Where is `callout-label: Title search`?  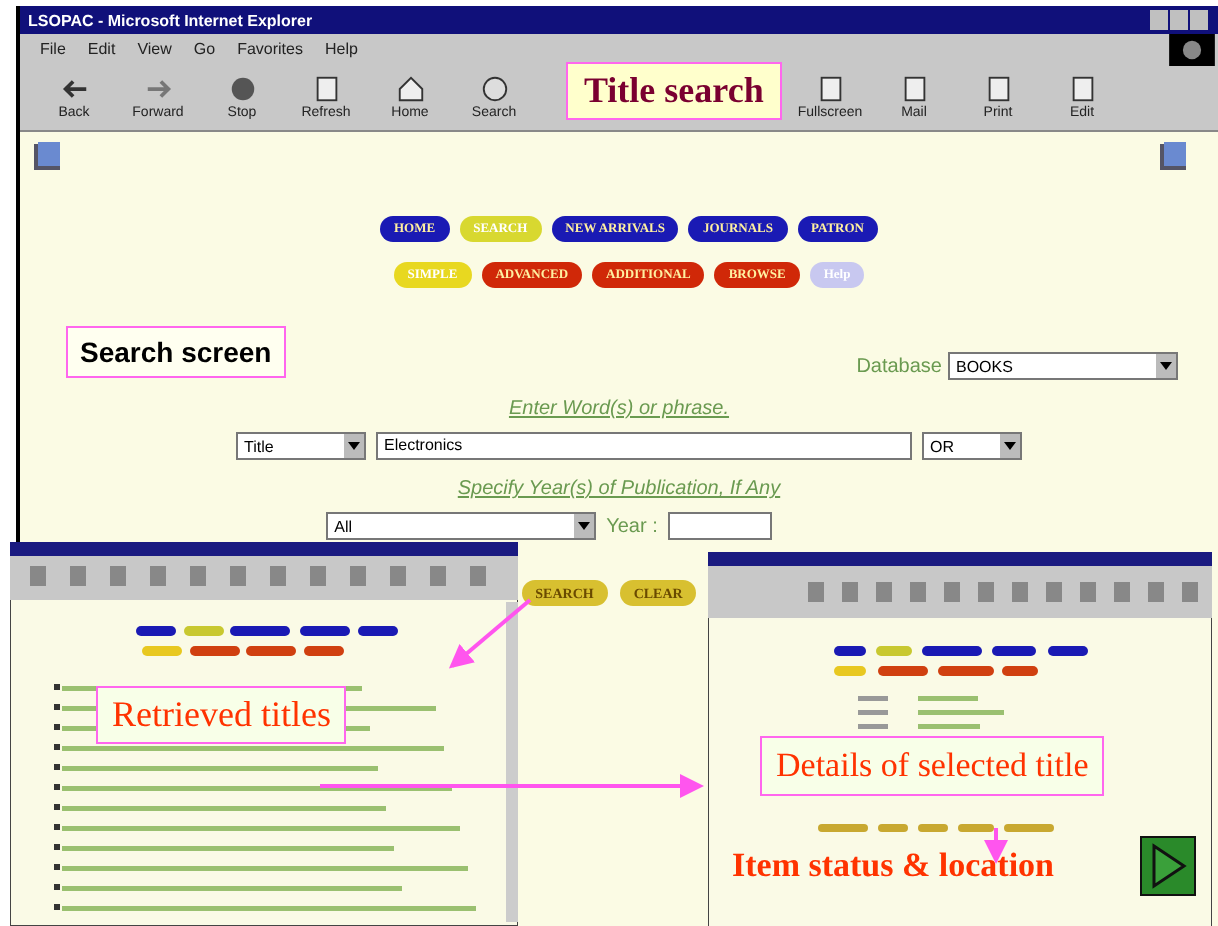
callout-label: Title search is located at coordinates (674, 91).